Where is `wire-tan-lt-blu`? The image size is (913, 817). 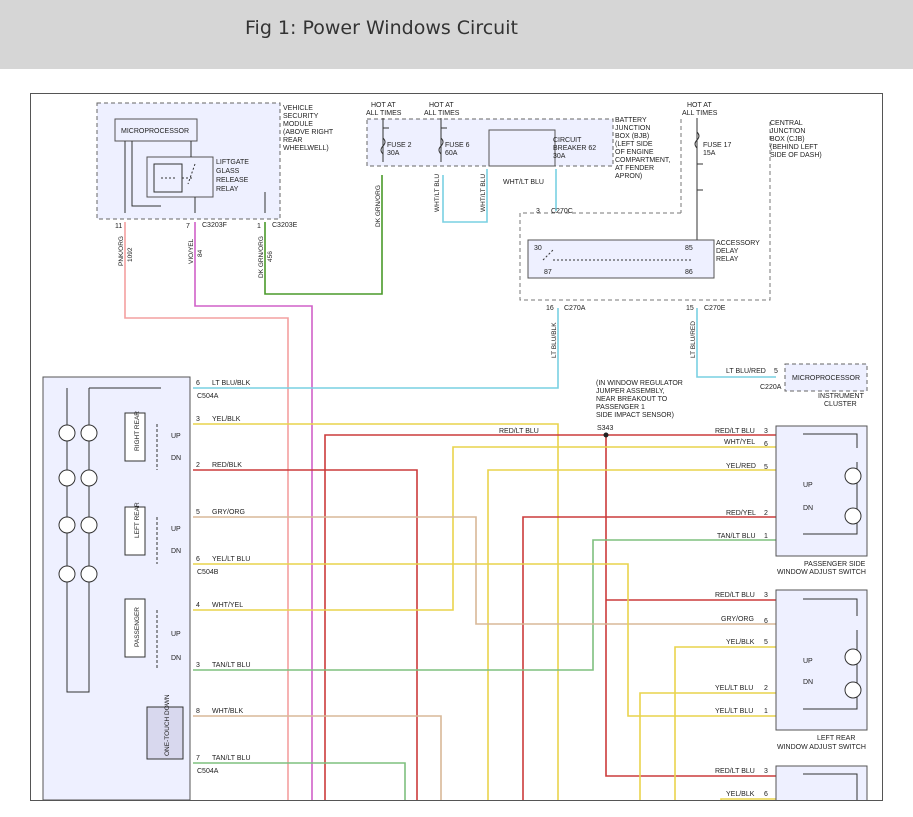
wire-tan-lt-blu is located at coordinates (484, 605).